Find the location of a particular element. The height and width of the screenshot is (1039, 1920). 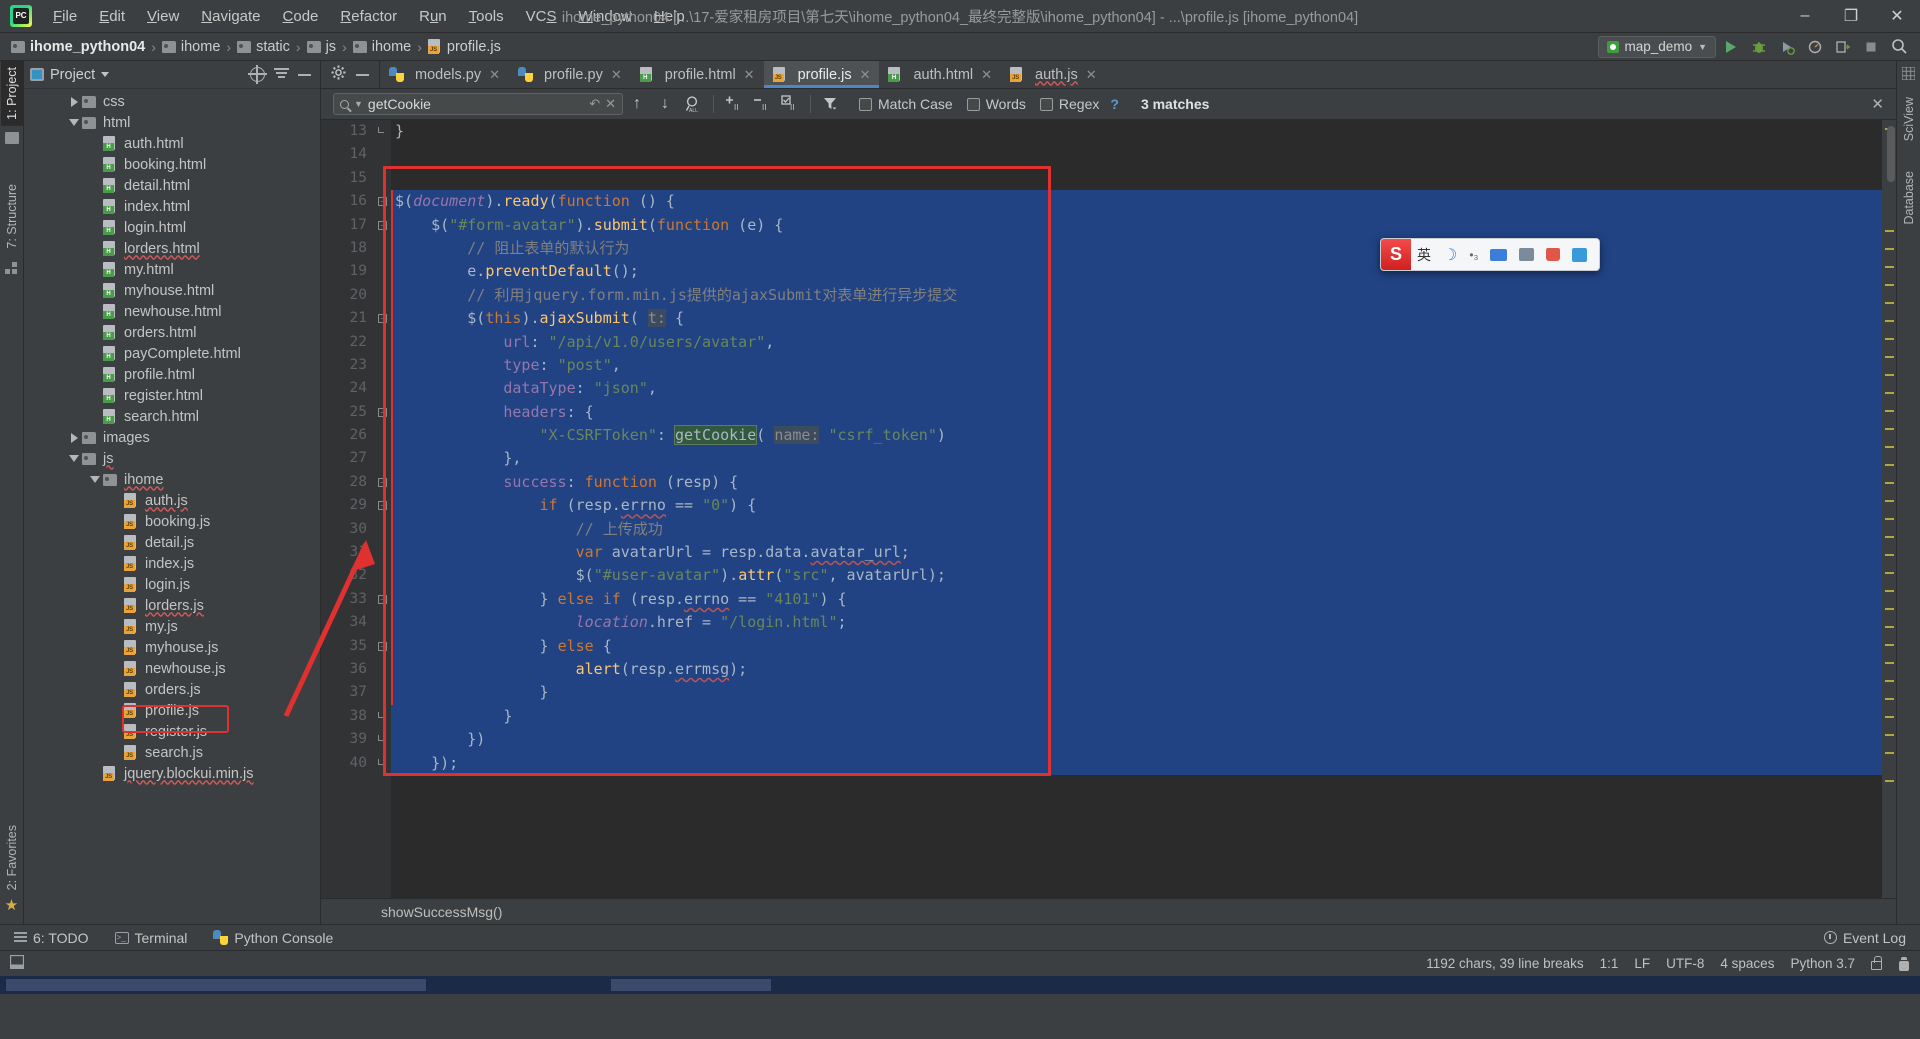

tool-tab-project: 1: Project is located at coordinates (11, 93).